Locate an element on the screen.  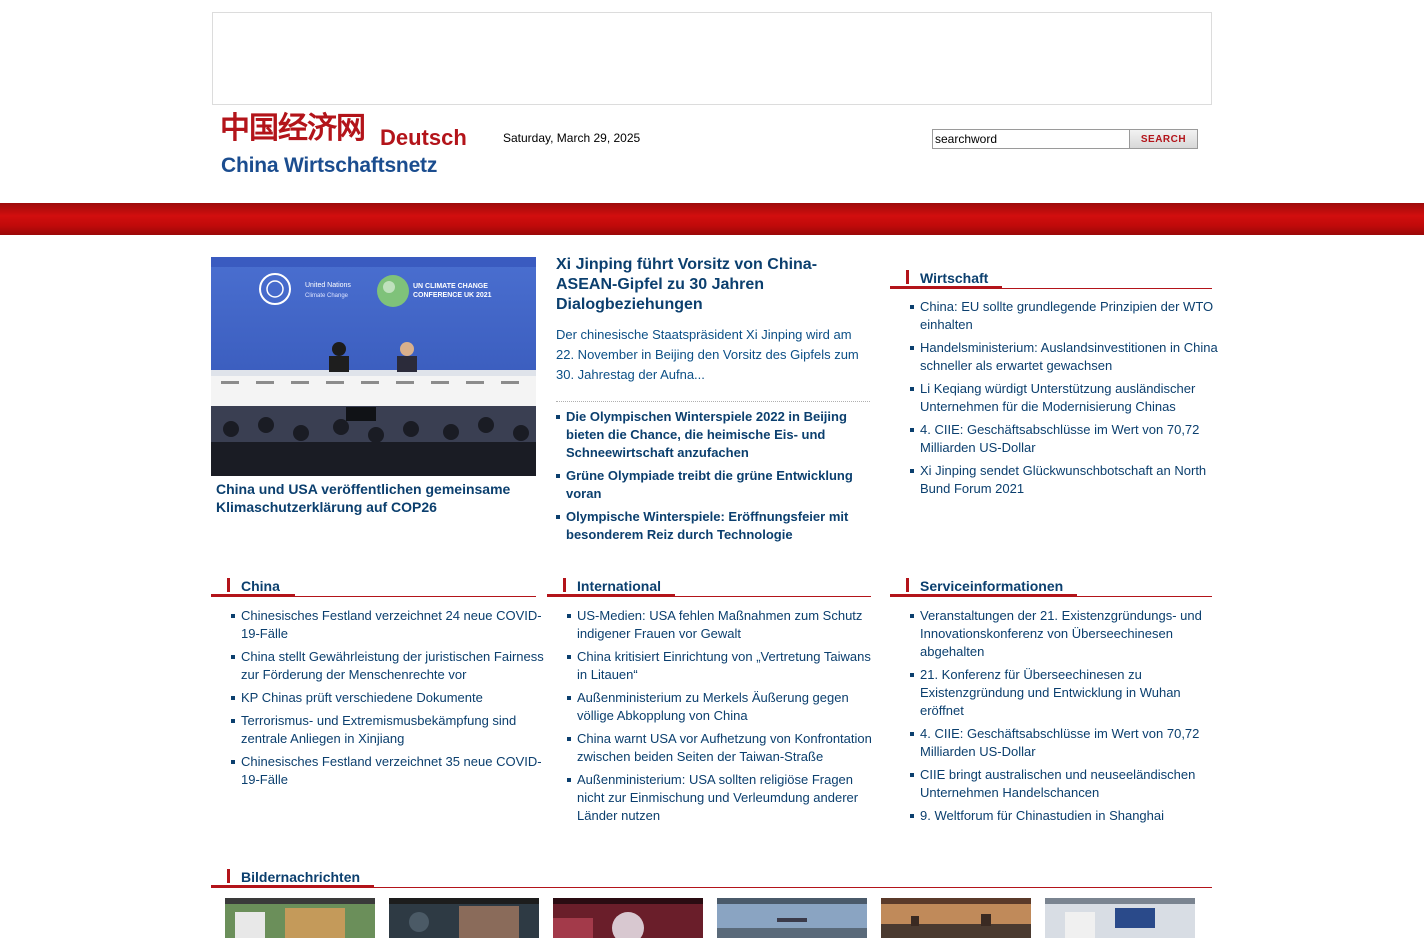
section-header-china: China is located at coordinates (373, 583).